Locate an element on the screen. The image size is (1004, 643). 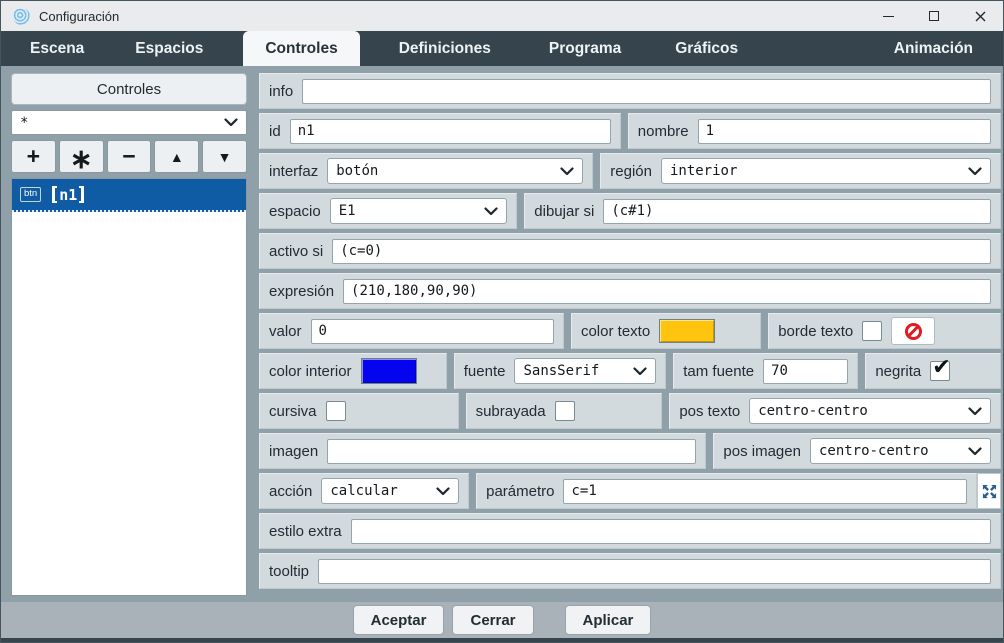
pos-texto-label: pos texto is located at coordinates (710, 411).